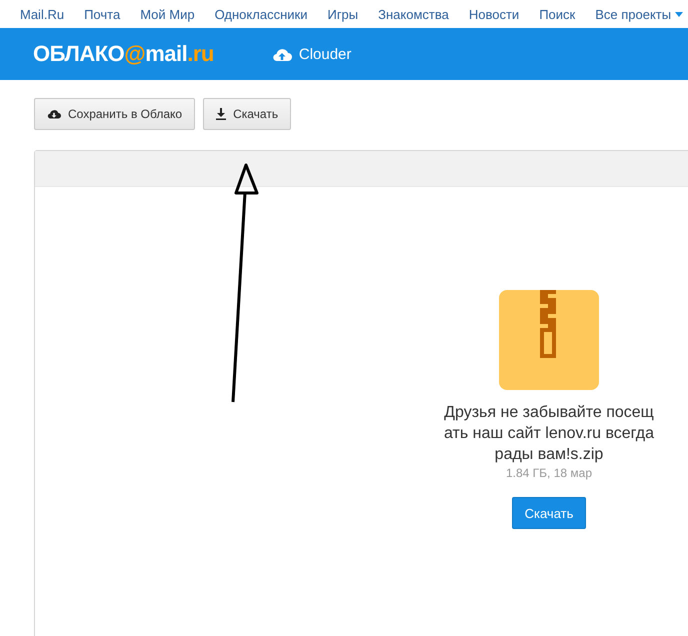 The width and height of the screenshot is (688, 636). What do you see at coordinates (102, 14) in the screenshot?
I see `nav-link: Почта` at bounding box center [102, 14].